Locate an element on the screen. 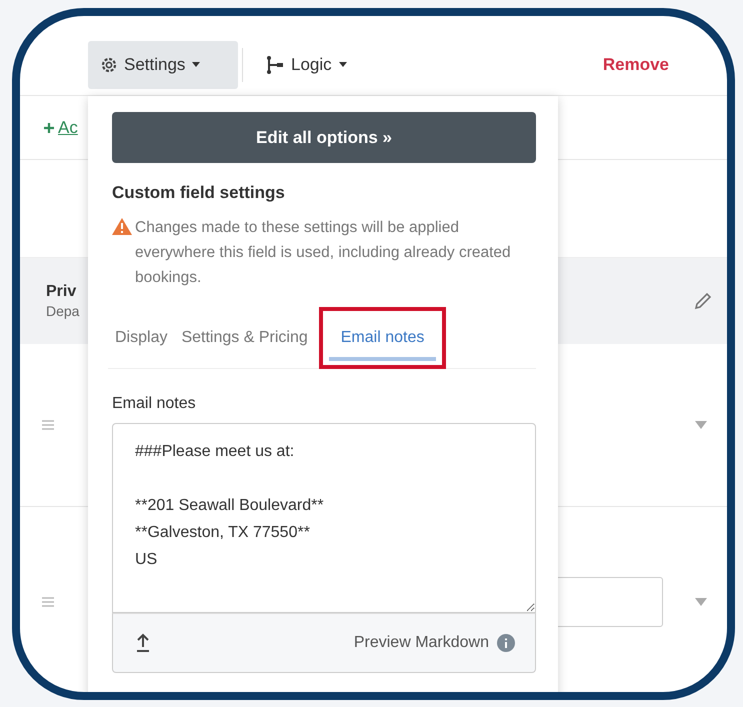  logic-button: Logic is located at coordinates (306, 64).